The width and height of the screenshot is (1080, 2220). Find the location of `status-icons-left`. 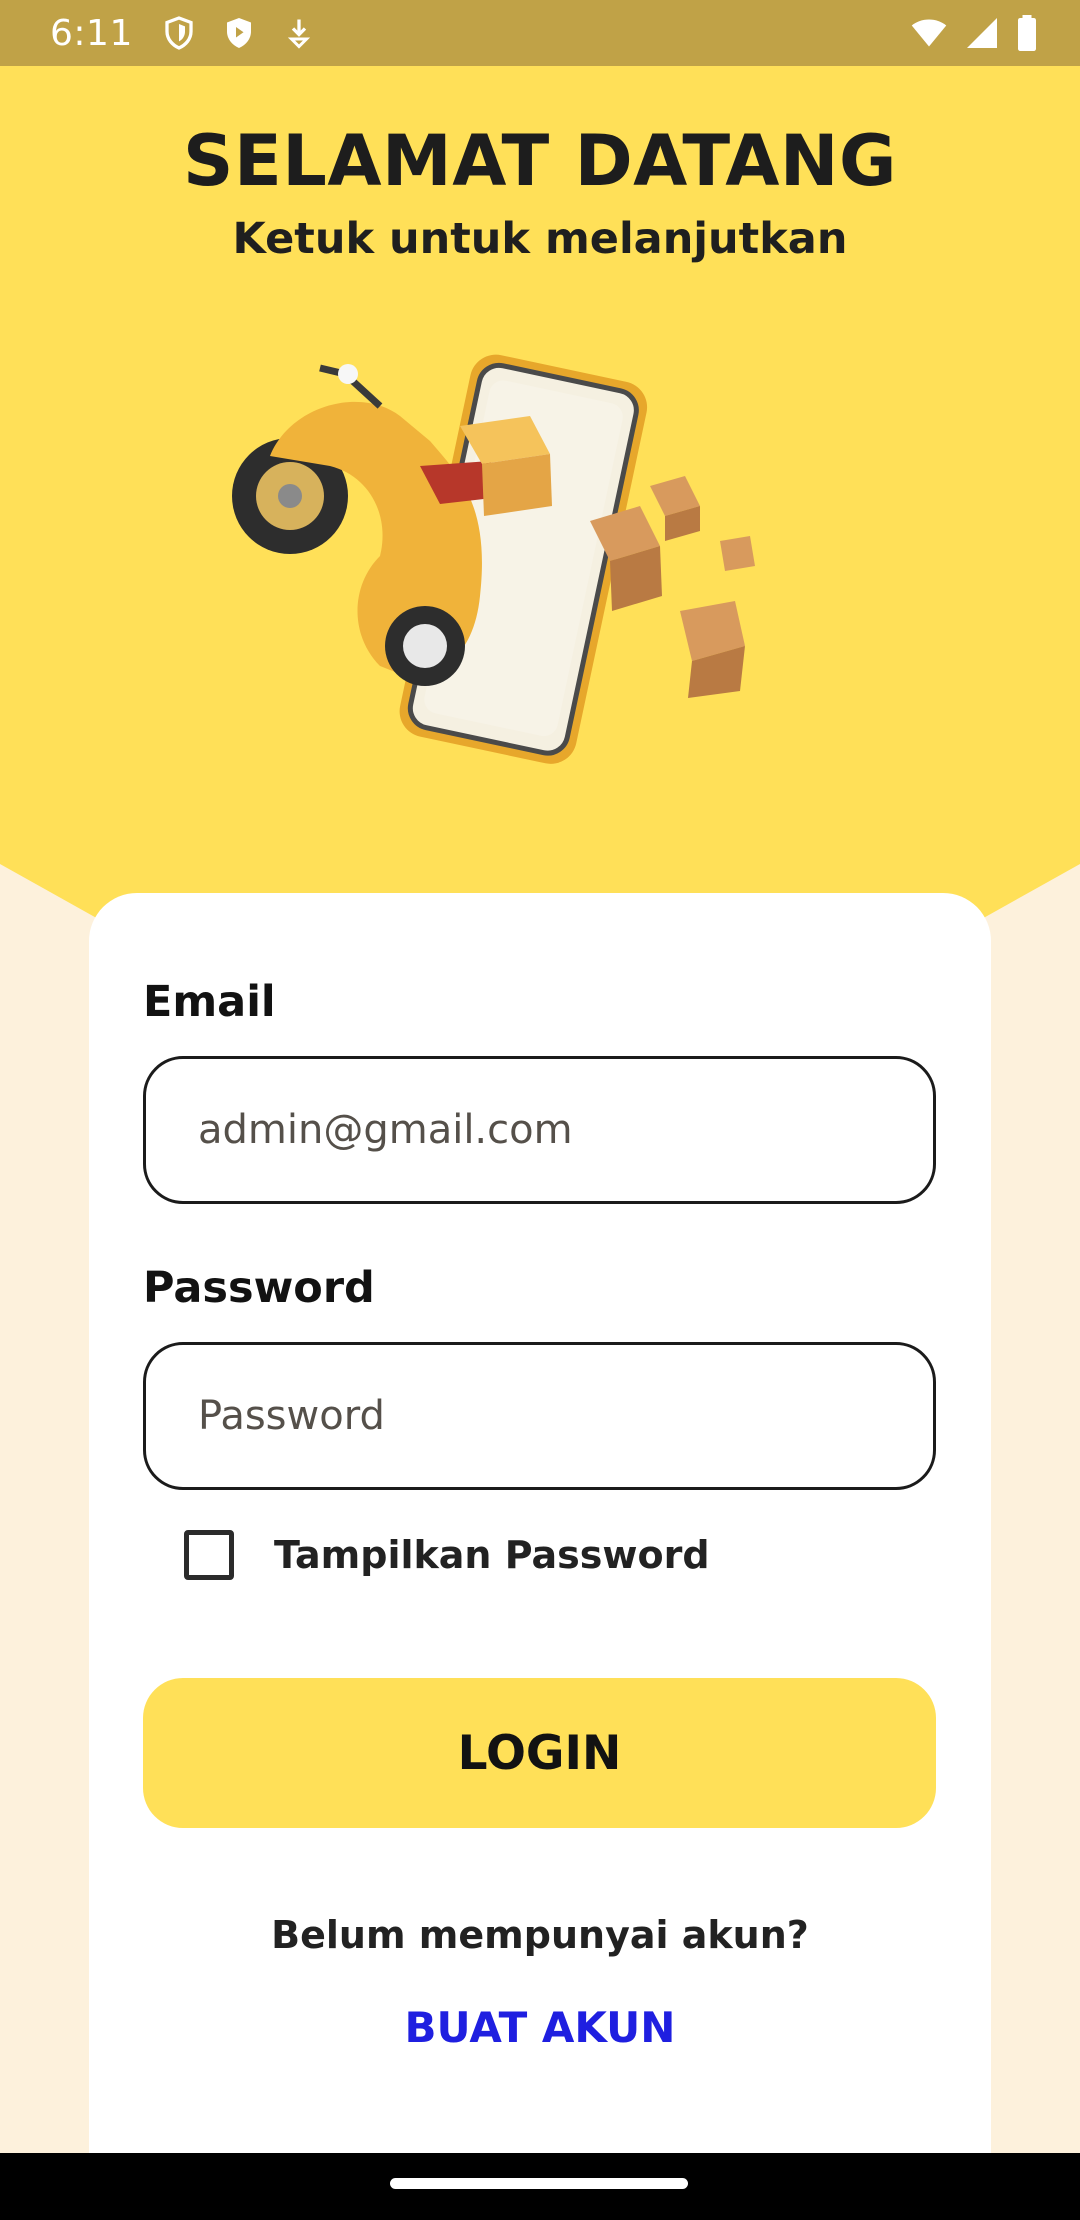

status-icons-left is located at coordinates (239, 33).